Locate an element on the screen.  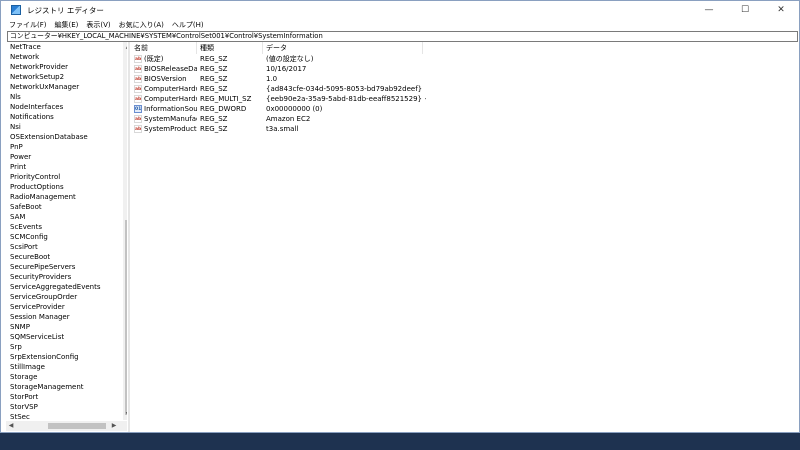
tree-item: Power is located at coordinates (64, 157).